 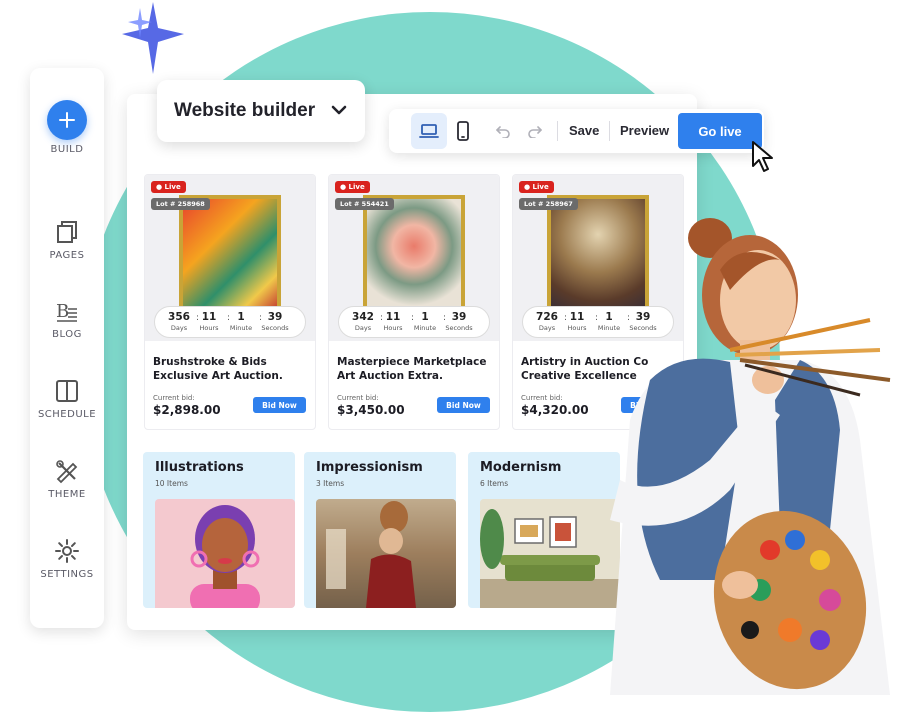 What do you see at coordinates (494, 483) in the screenshot?
I see `category-count: 6 Items` at bounding box center [494, 483].